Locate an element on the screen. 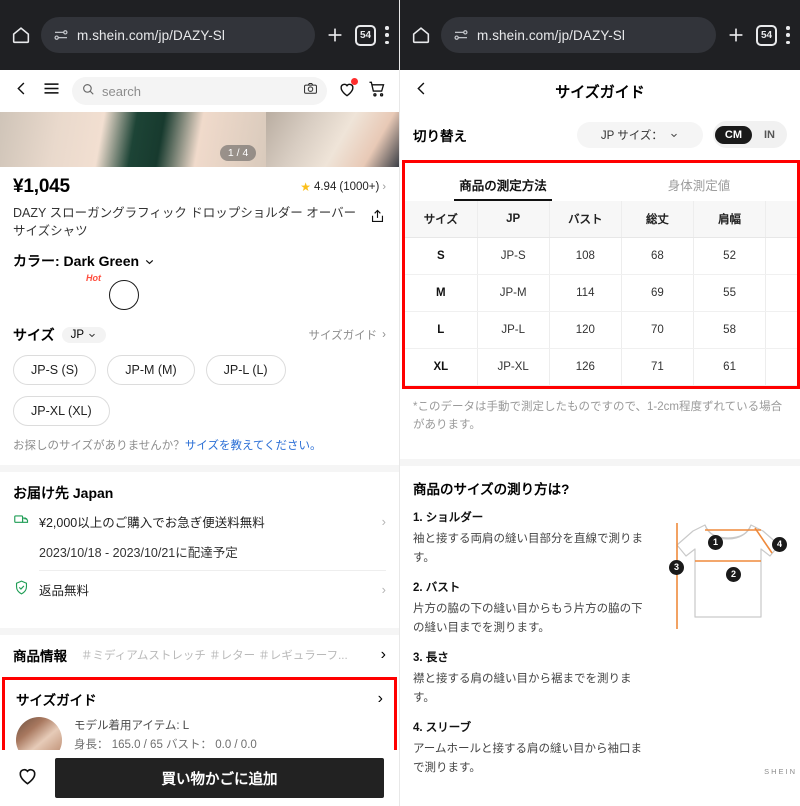 Image resolution: width=800 pixels, height=806 pixels. product-image-carousel: 1 / 4 is located at coordinates (199, 139).